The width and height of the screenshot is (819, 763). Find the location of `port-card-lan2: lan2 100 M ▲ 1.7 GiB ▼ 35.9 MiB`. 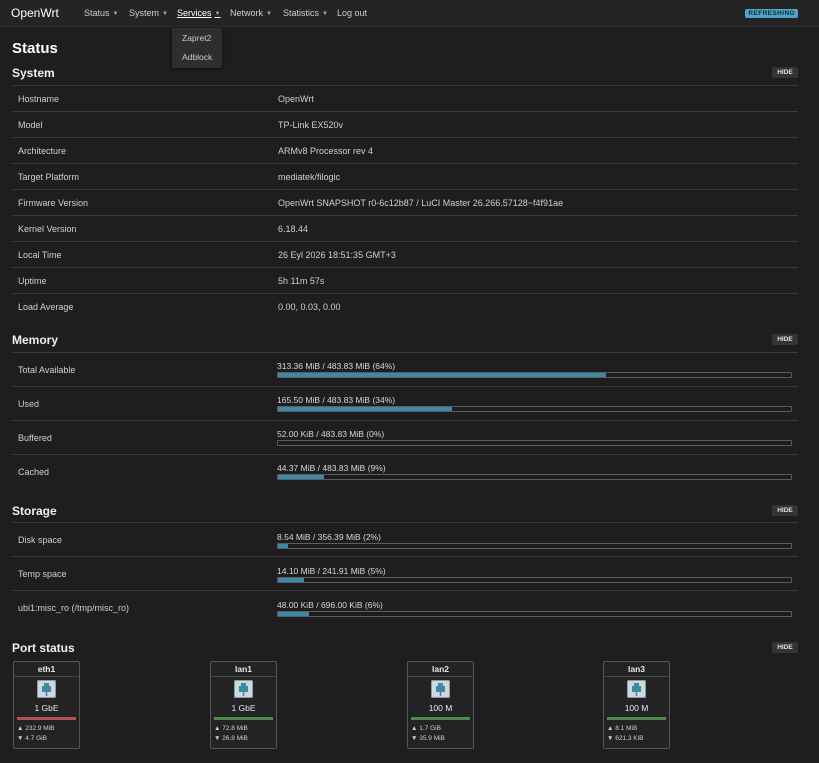

port-card-lan2: lan2 100 M ▲ 1.7 GiB ▼ 35.9 MiB is located at coordinates (440, 705).